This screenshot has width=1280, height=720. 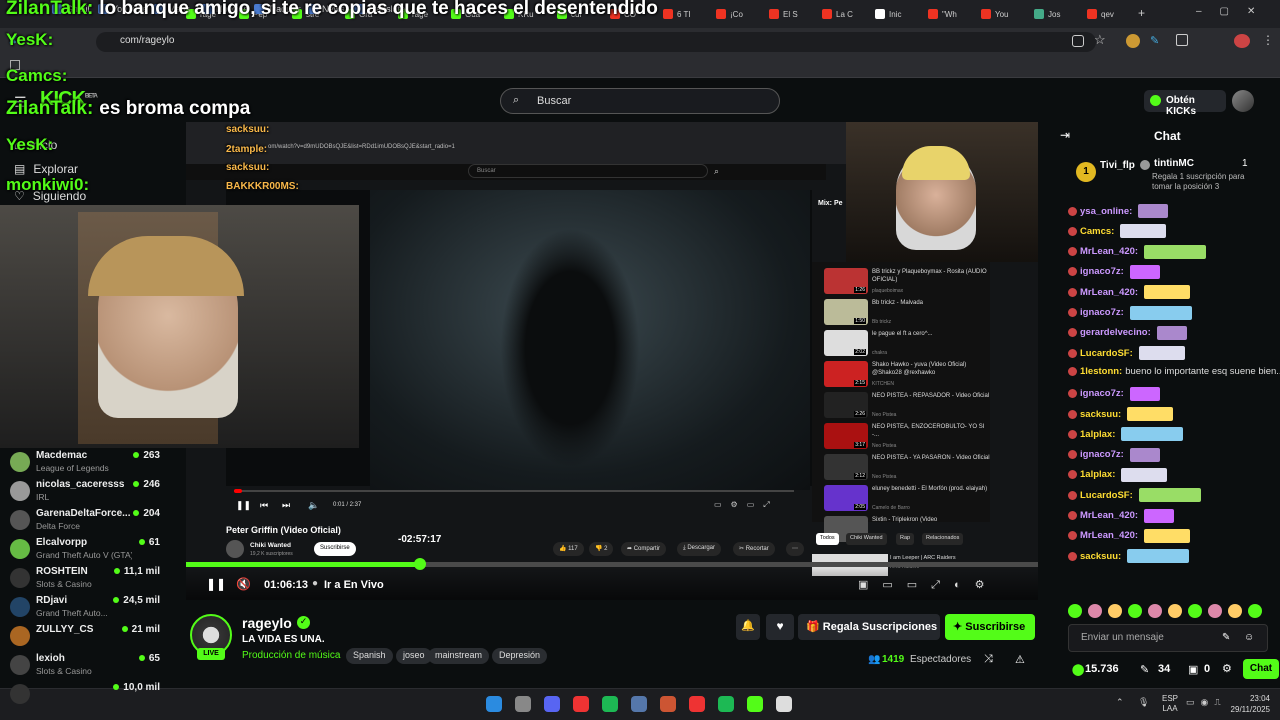 I want to click on yt-playlist-item: 2:02 le pague el ft a cero^... chakra, so click(x=909, y=345).